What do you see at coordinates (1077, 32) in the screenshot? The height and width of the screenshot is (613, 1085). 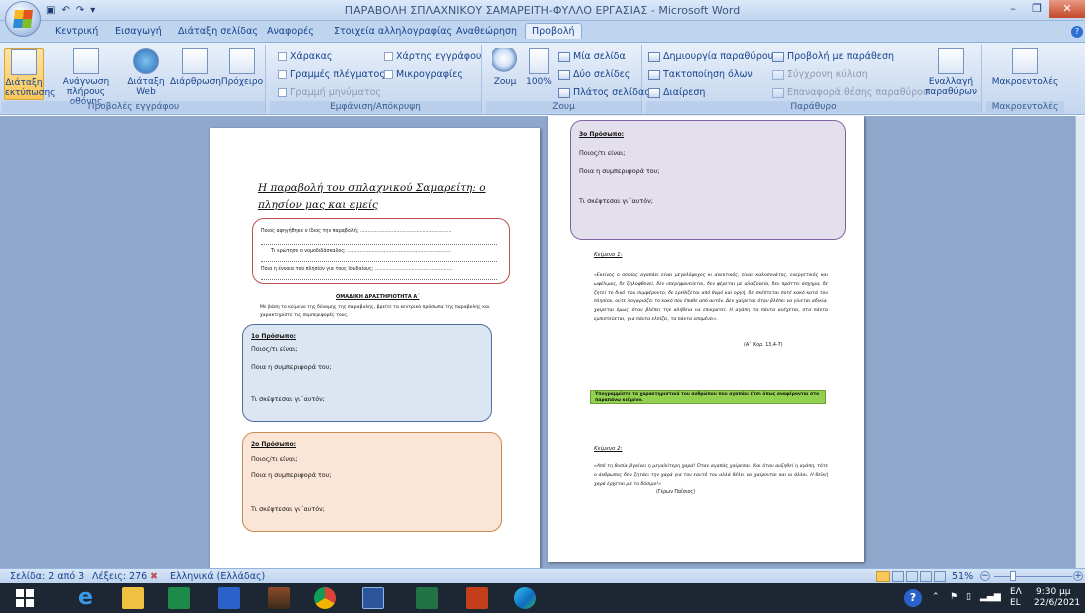 I see `help-icon: ?` at bounding box center [1077, 32].